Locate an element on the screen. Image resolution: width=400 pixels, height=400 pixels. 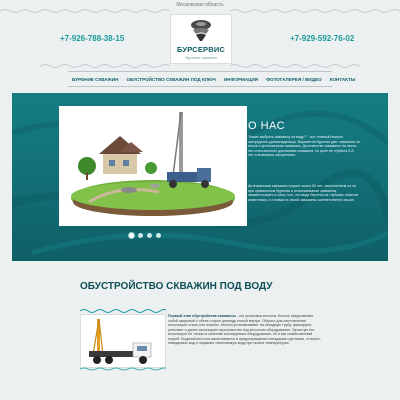
logo-tagline: бурение скважин is located at coordinates (201, 57).